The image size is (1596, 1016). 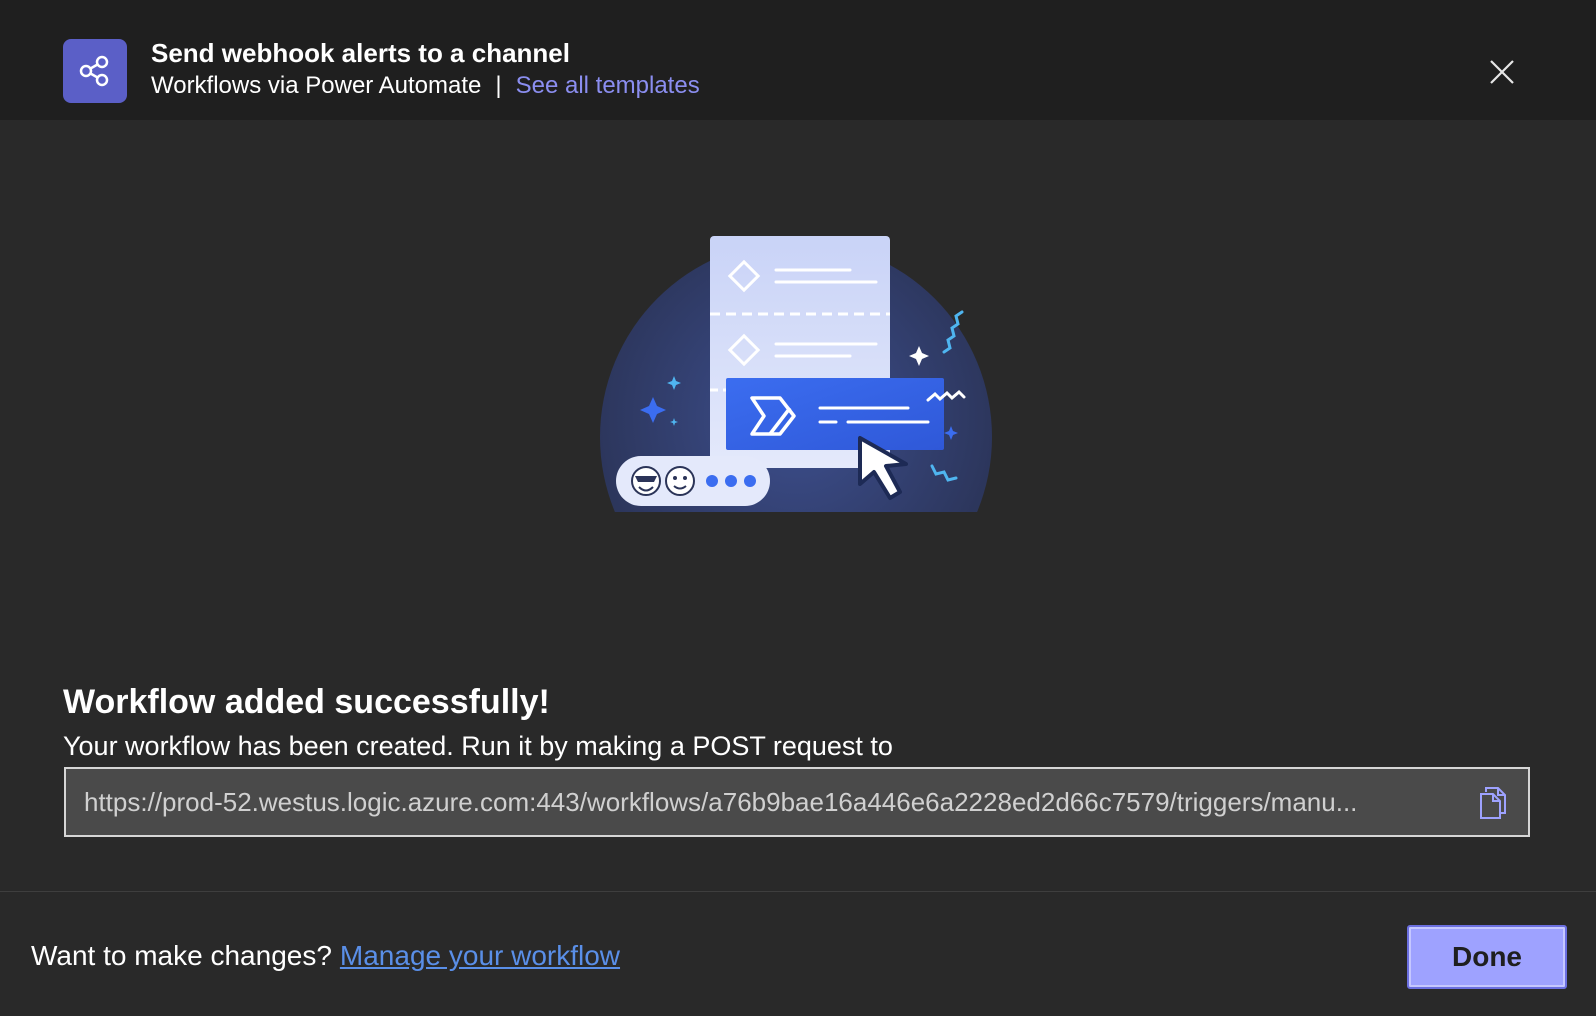 I want to click on close-icon, so click(x=1502, y=72).